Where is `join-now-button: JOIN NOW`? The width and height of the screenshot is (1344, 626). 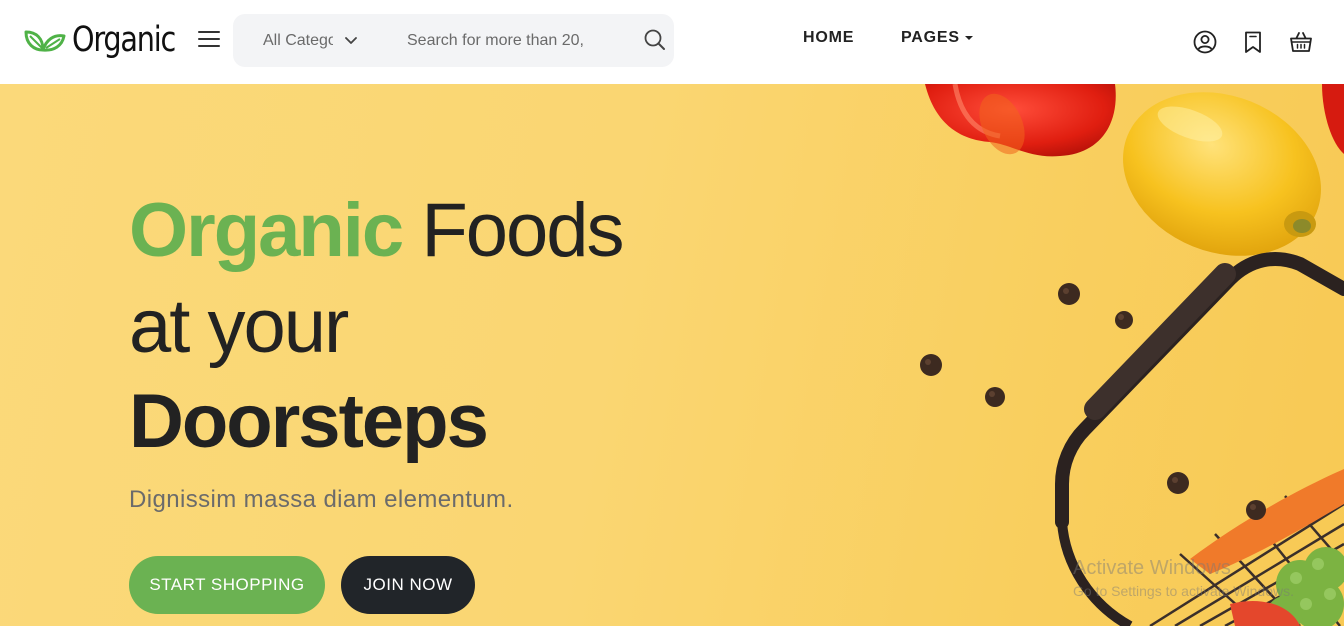
join-now-button: JOIN NOW is located at coordinates (408, 585).